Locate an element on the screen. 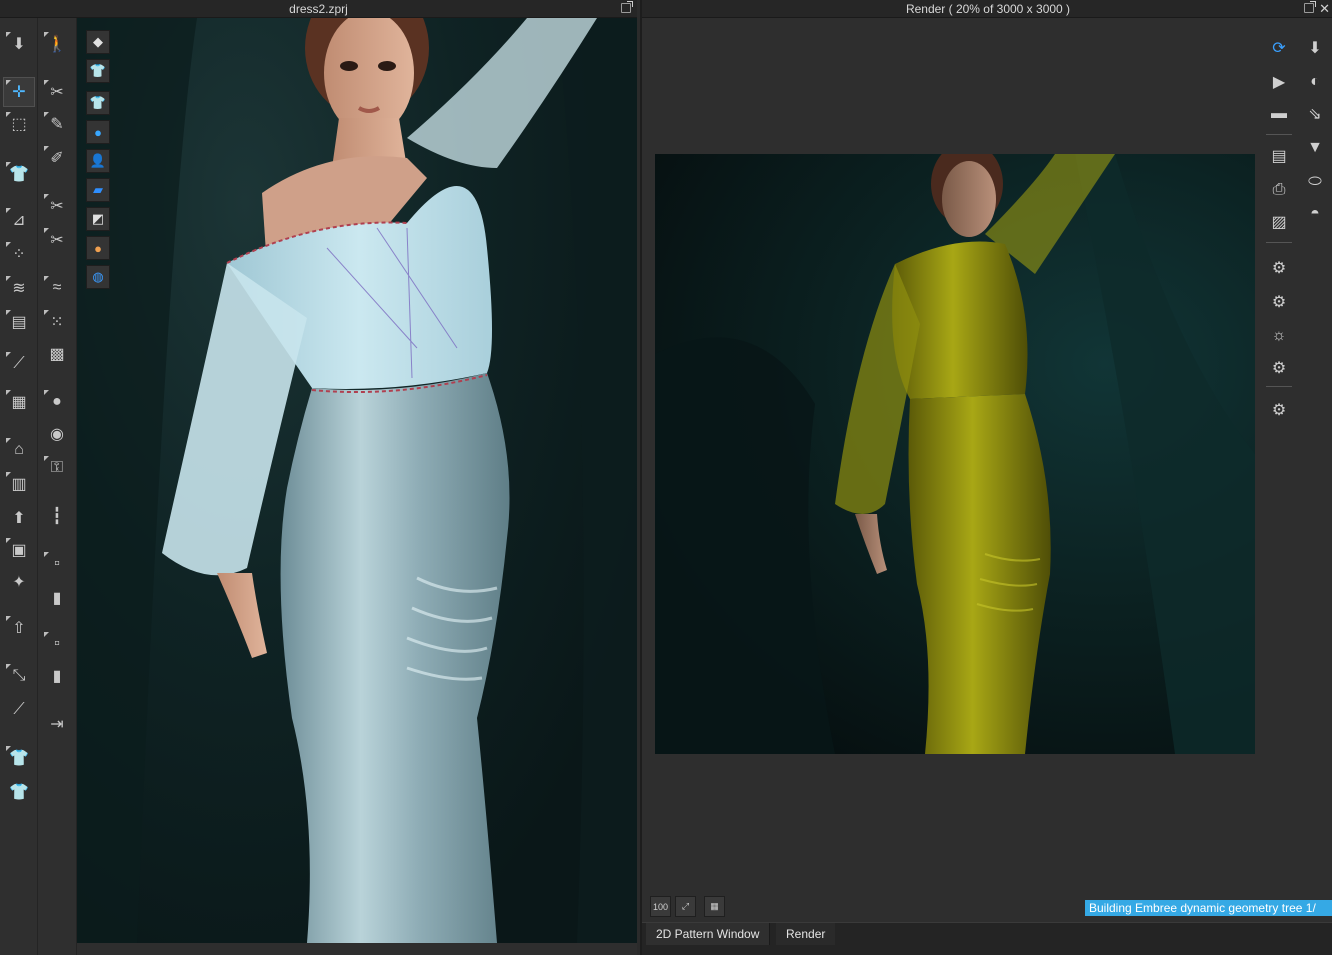 This screenshot has height=955, width=1332. render-status-bar: Building Embree dynamic geometry tree 1/ is located at coordinates (1208, 908).